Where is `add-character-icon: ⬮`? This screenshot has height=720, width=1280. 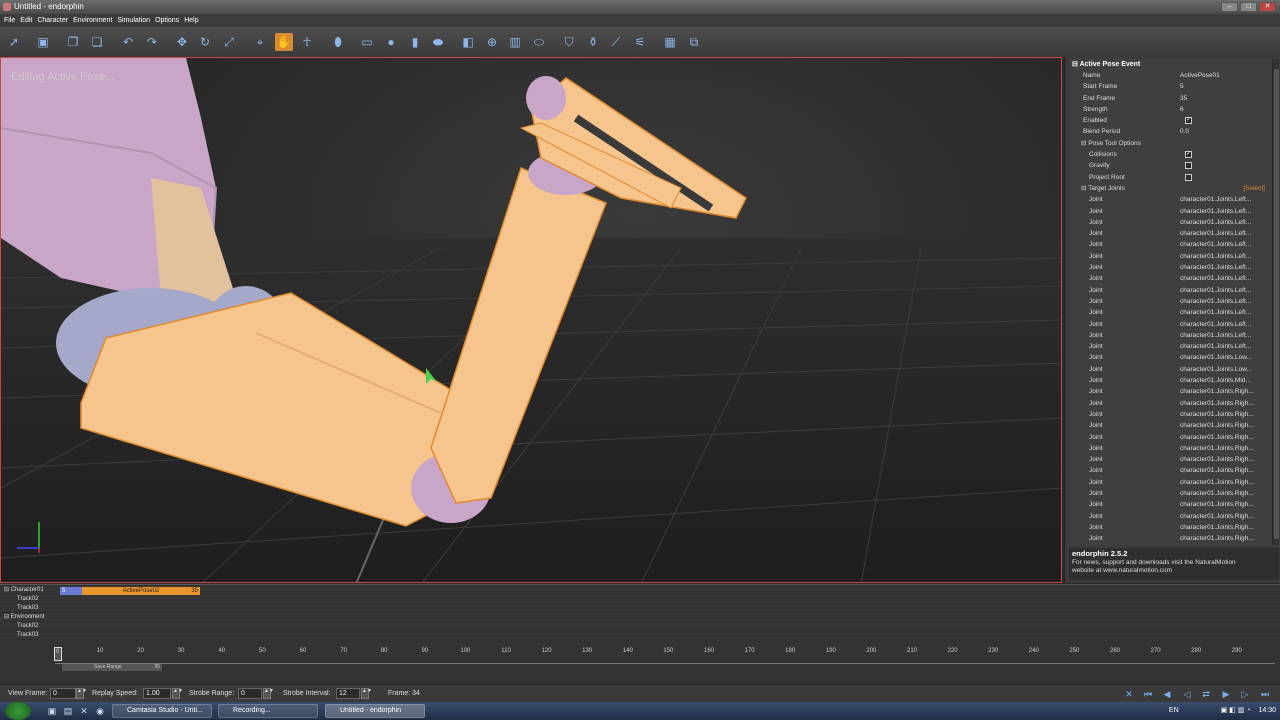
add-character-icon: ⬮ is located at coordinates (338, 42).